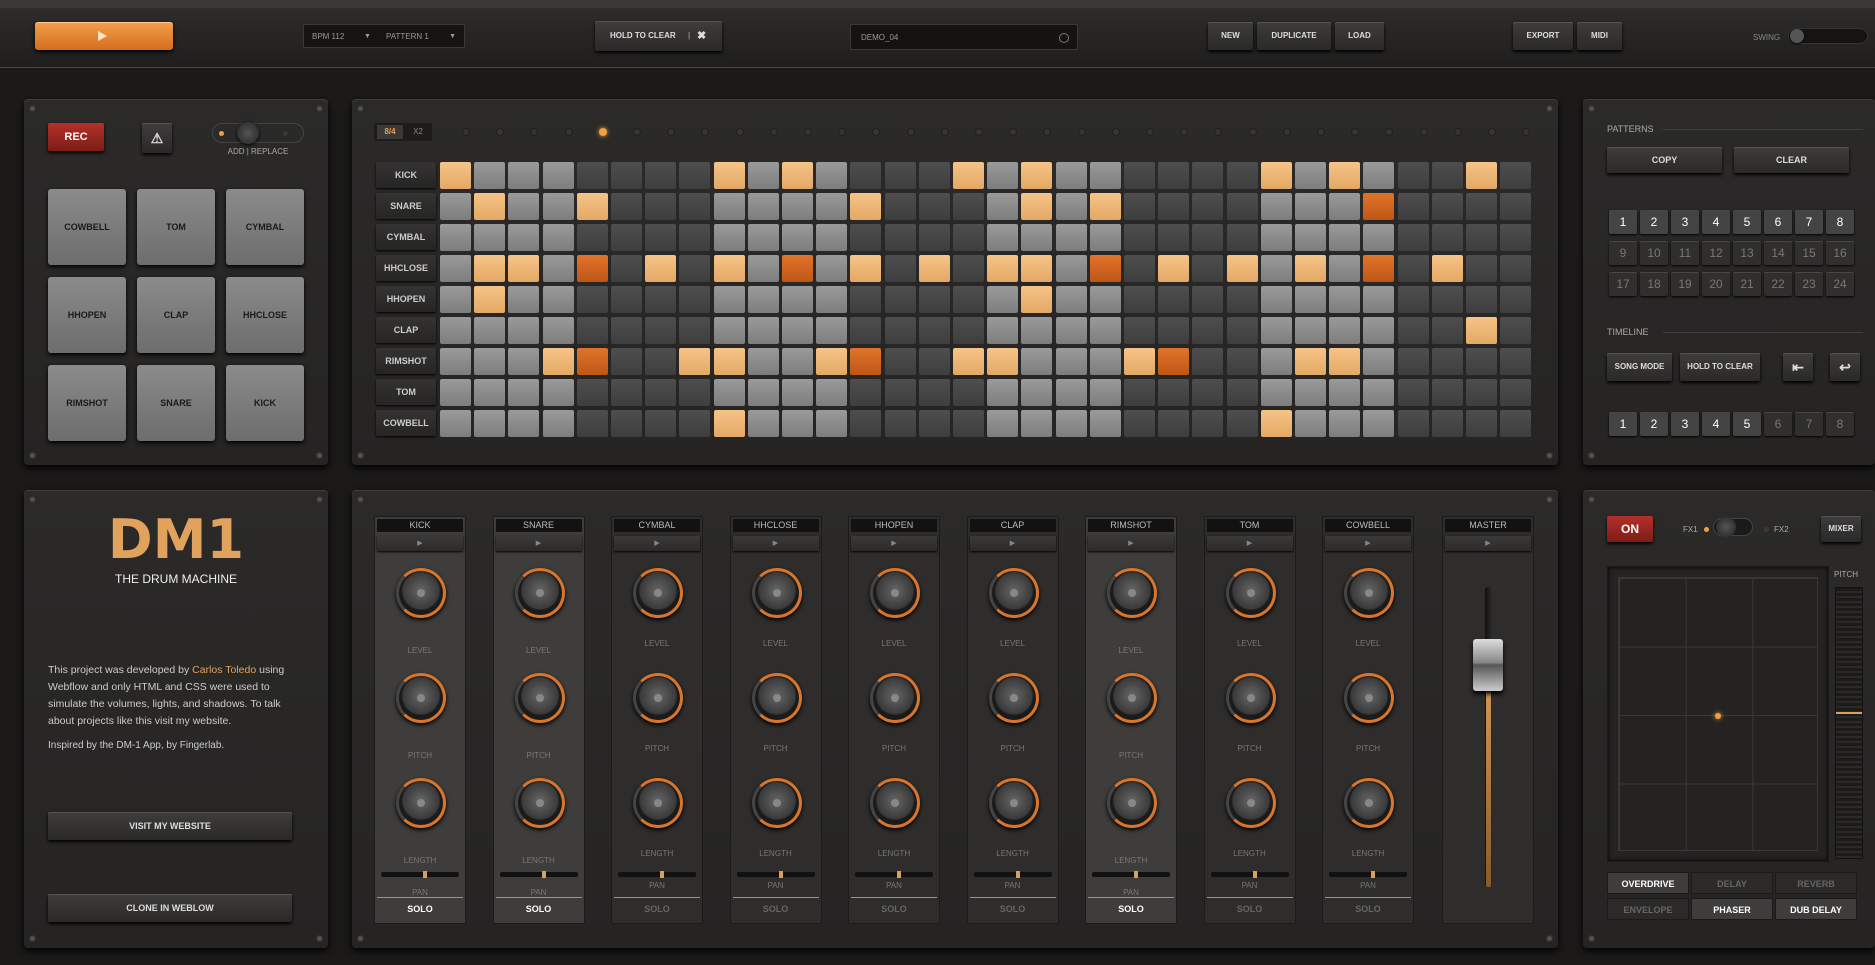 This screenshot has height=965, width=1875. What do you see at coordinates (1359, 36) in the screenshot?
I see `load-button: LOAD` at bounding box center [1359, 36].